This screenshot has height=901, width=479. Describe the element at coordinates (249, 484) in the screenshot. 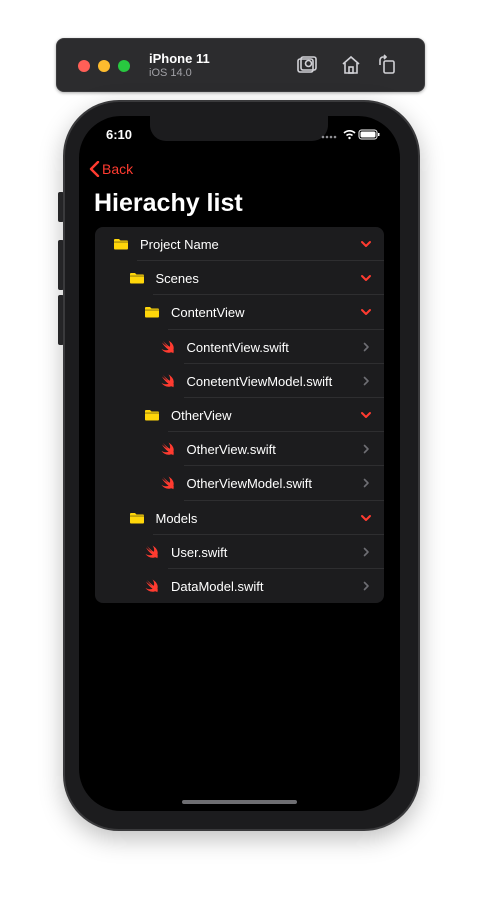

I see `row-label: OtherViewModel.swift` at that location.